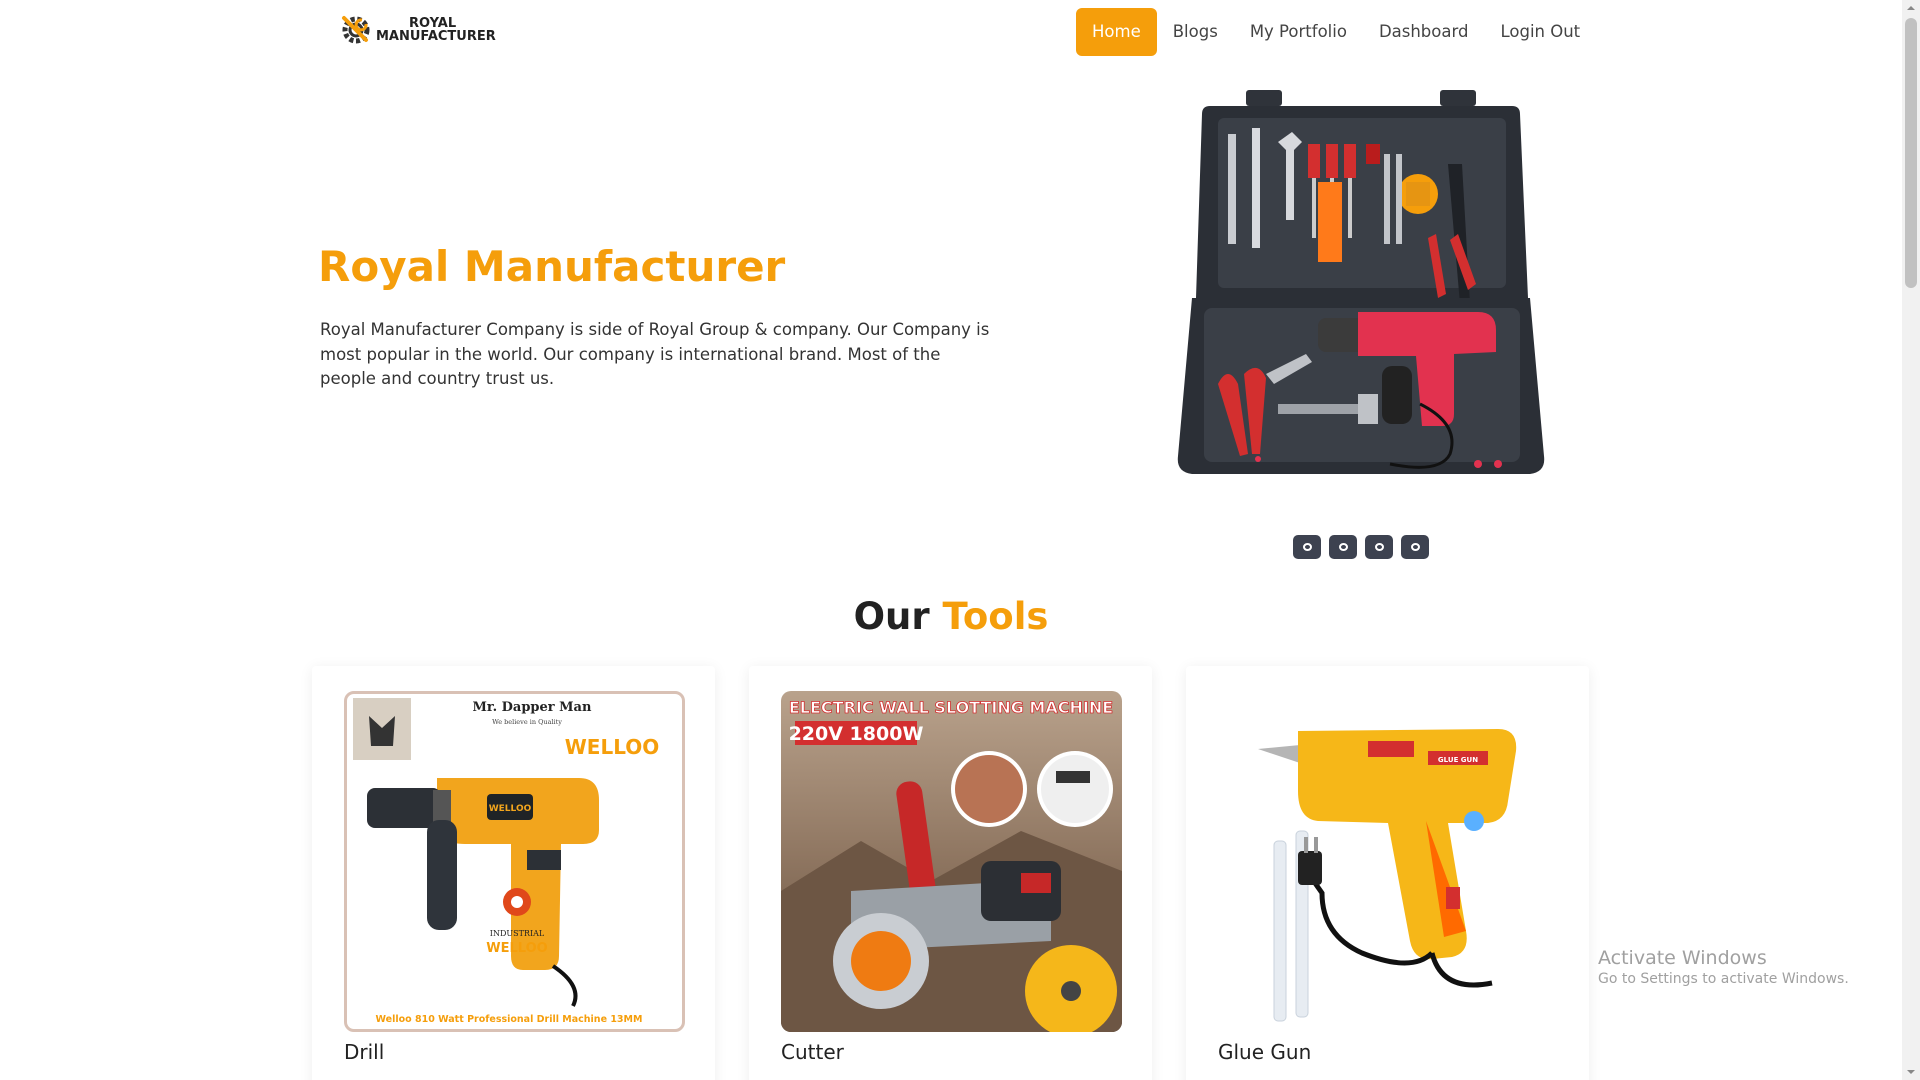 This screenshot has width=1920, height=1080. I want to click on scrollbar-thumb, so click(1911, 153).